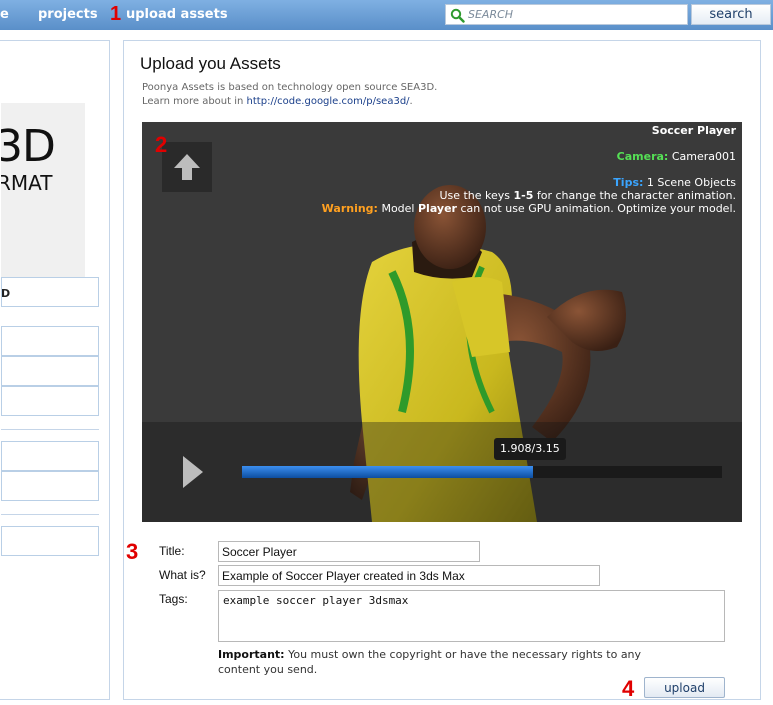  I want to click on keys-value: 1-5, so click(523, 195).